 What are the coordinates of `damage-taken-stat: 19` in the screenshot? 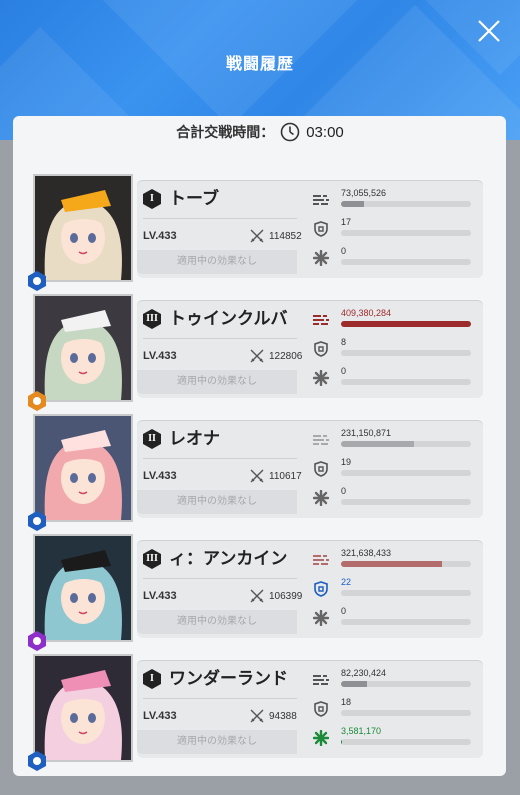 It's located at (393, 469).